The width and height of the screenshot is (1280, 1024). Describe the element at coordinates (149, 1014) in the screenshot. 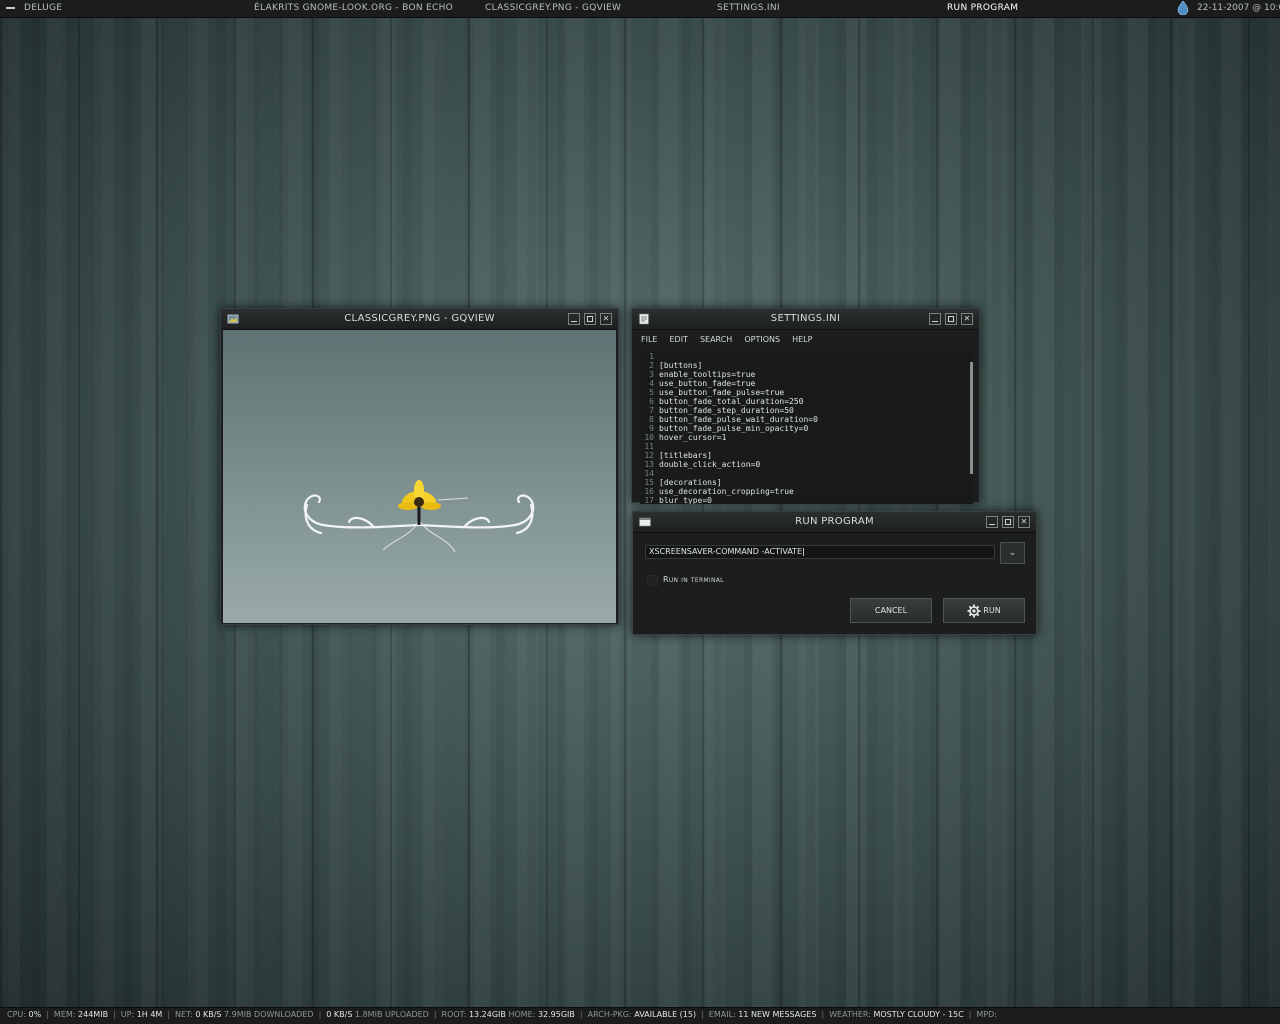

I see `status-up-value: 1h 4m` at that location.